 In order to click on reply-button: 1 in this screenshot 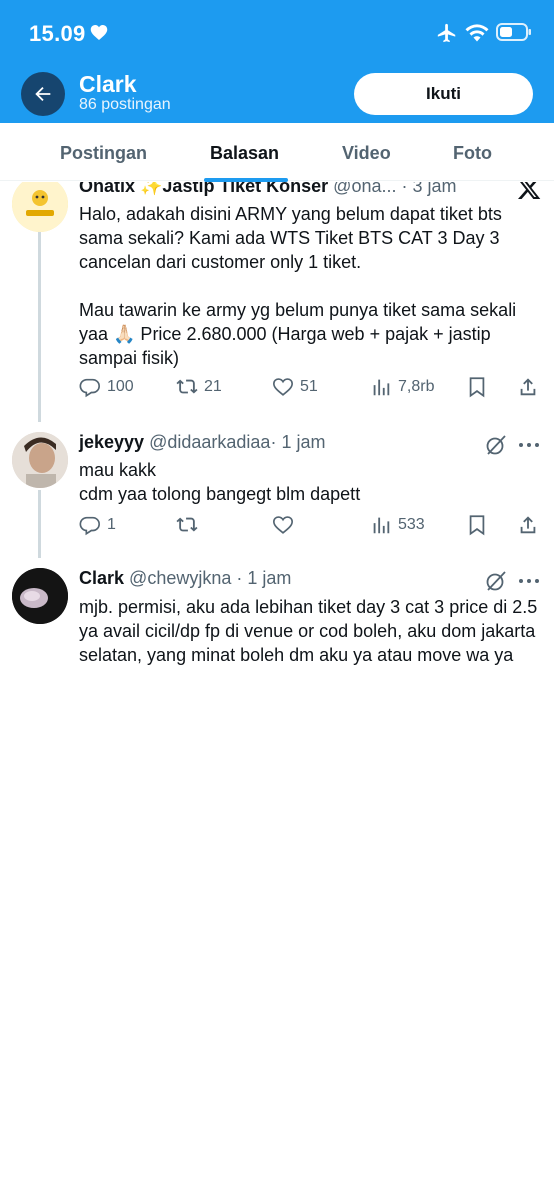, I will do `click(97, 525)`.